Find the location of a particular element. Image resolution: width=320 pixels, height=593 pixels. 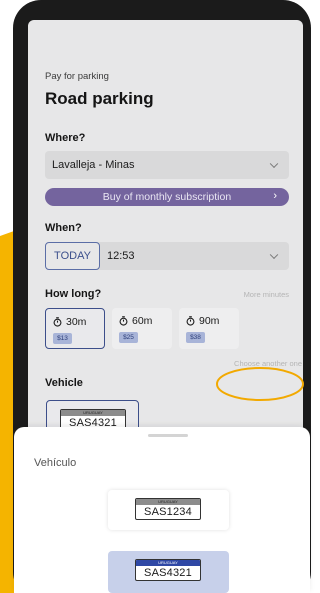

vehicle-label: Vehicle is located at coordinates (64, 383).